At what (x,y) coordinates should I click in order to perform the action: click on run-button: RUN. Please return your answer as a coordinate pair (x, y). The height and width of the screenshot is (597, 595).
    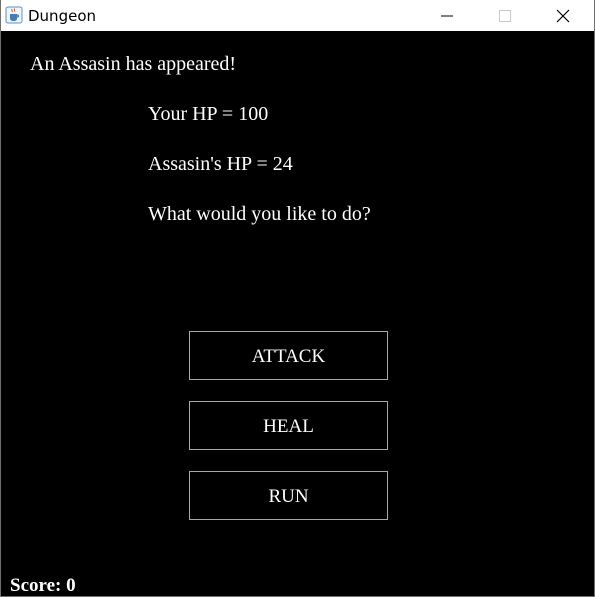
    Looking at the image, I should click on (288, 495).